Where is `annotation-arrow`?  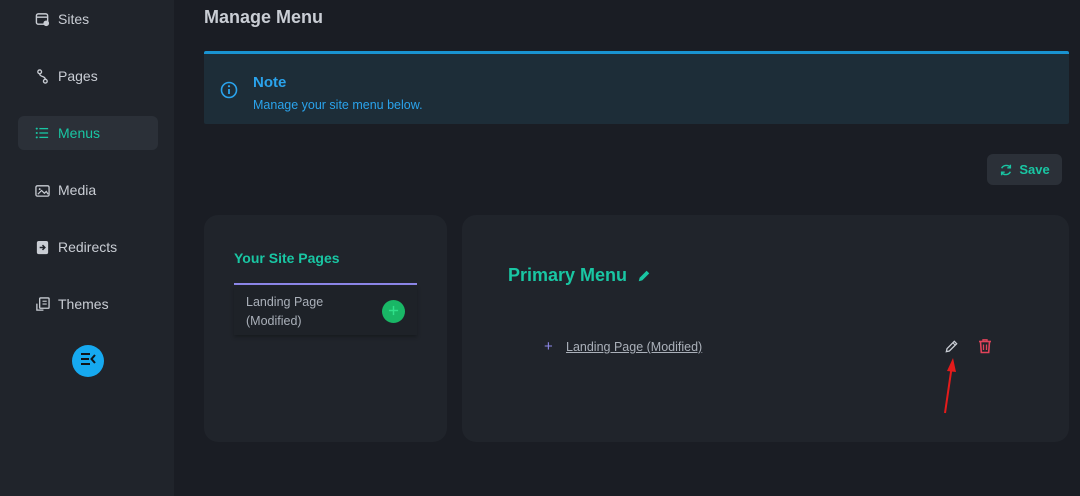
annotation-arrow is located at coordinates (950, 386).